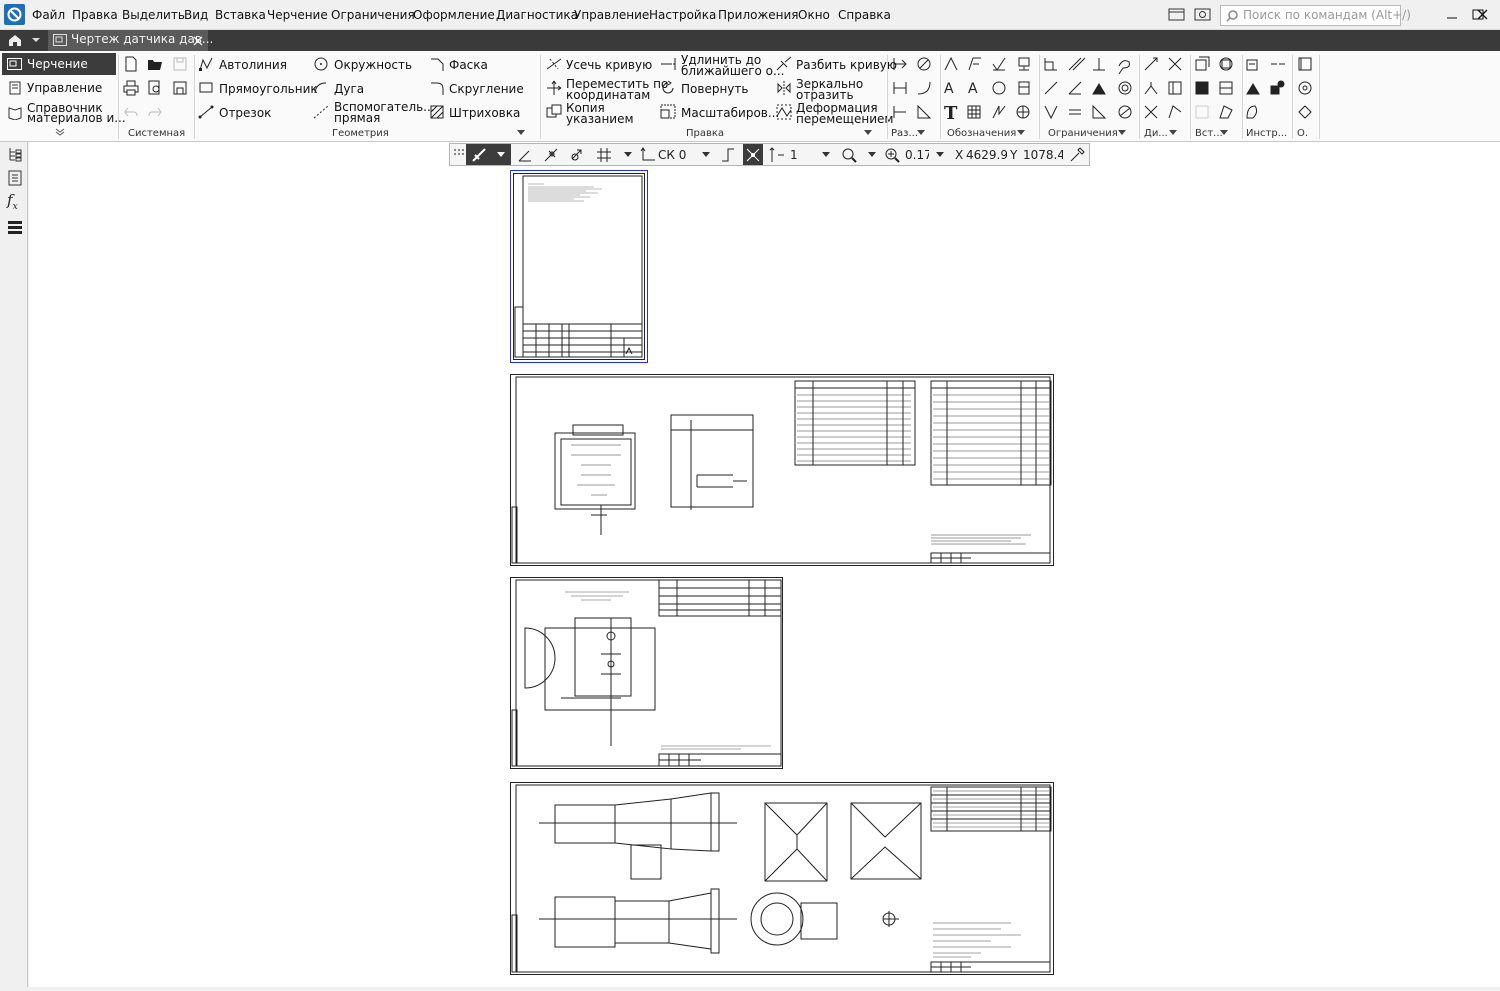 This screenshot has width=1500, height=991. I want to click on grid-dropdown-icon, so click(628, 155).